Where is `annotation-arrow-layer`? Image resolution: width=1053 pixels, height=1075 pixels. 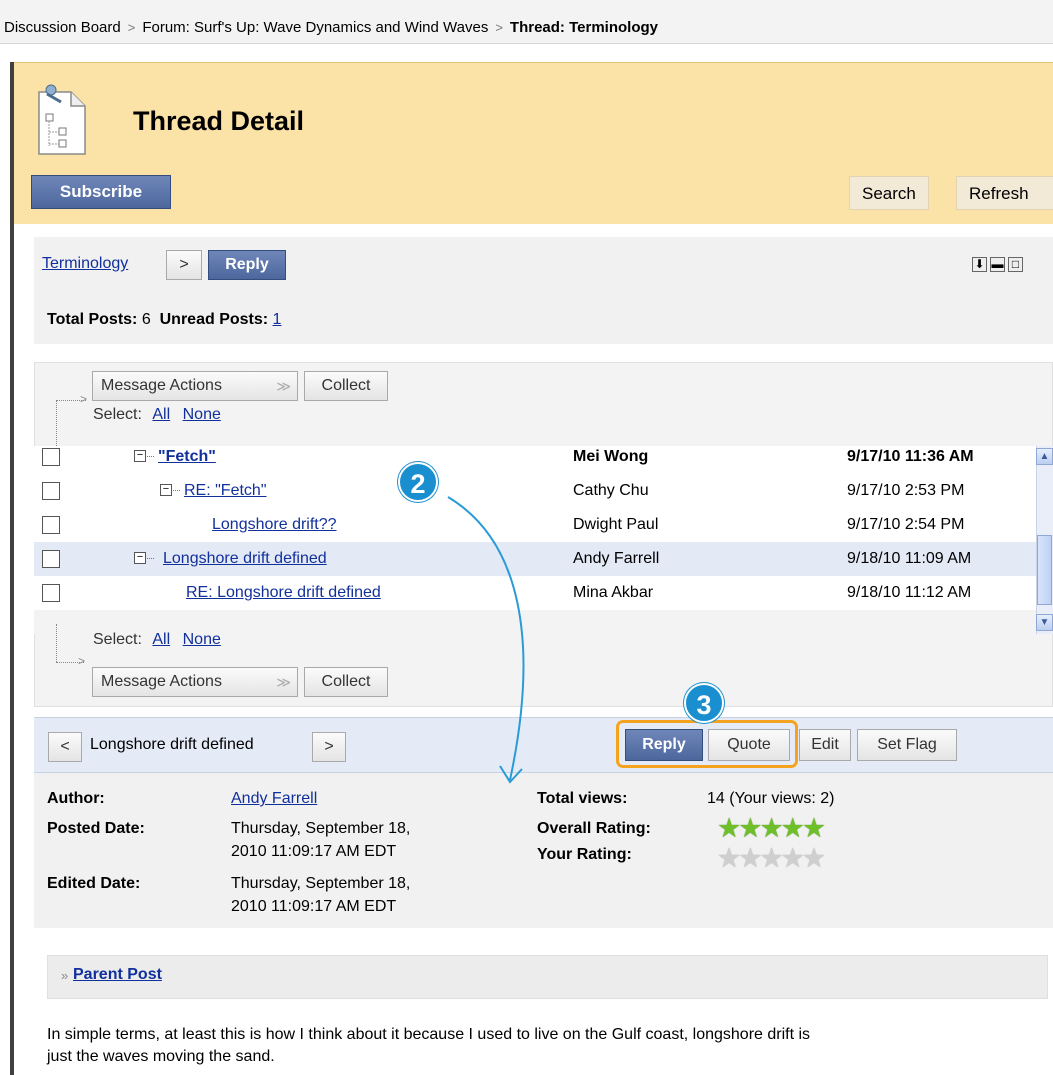
annotation-arrow-layer is located at coordinates (486, 640).